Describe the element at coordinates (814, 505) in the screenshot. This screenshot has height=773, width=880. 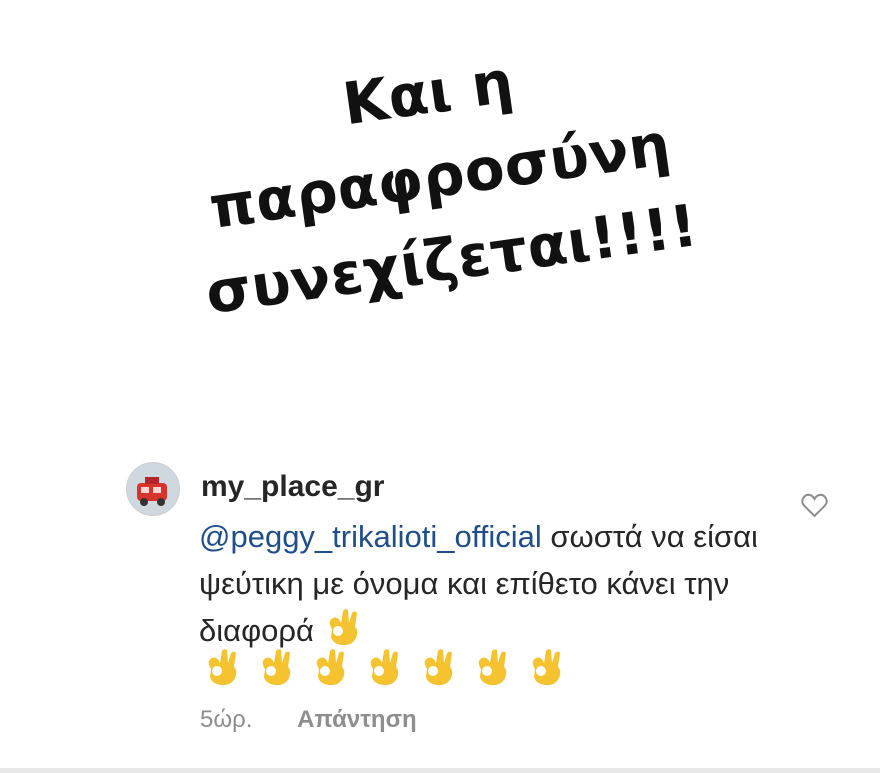
I see `heart-outline-icon` at that location.